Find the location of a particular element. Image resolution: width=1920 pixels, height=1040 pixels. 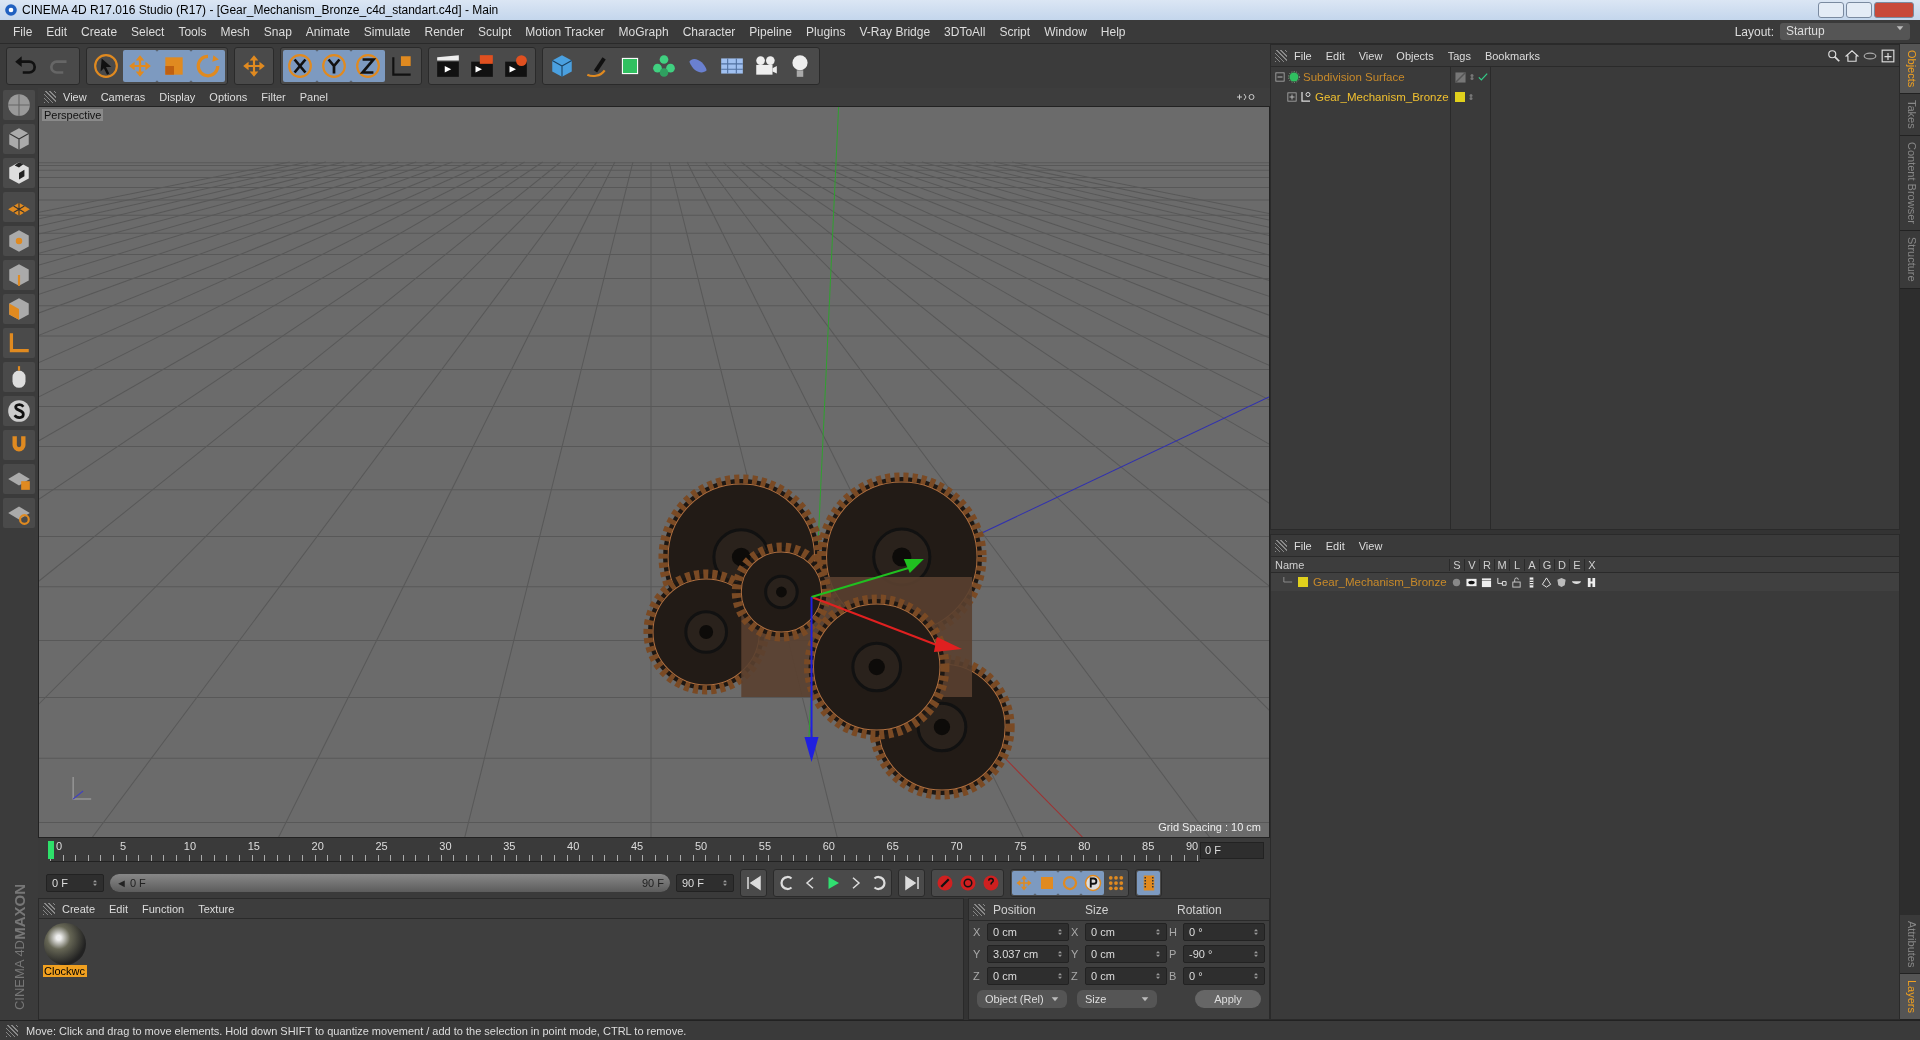

clapperboard-gear-icon is located at coordinates (516, 66).